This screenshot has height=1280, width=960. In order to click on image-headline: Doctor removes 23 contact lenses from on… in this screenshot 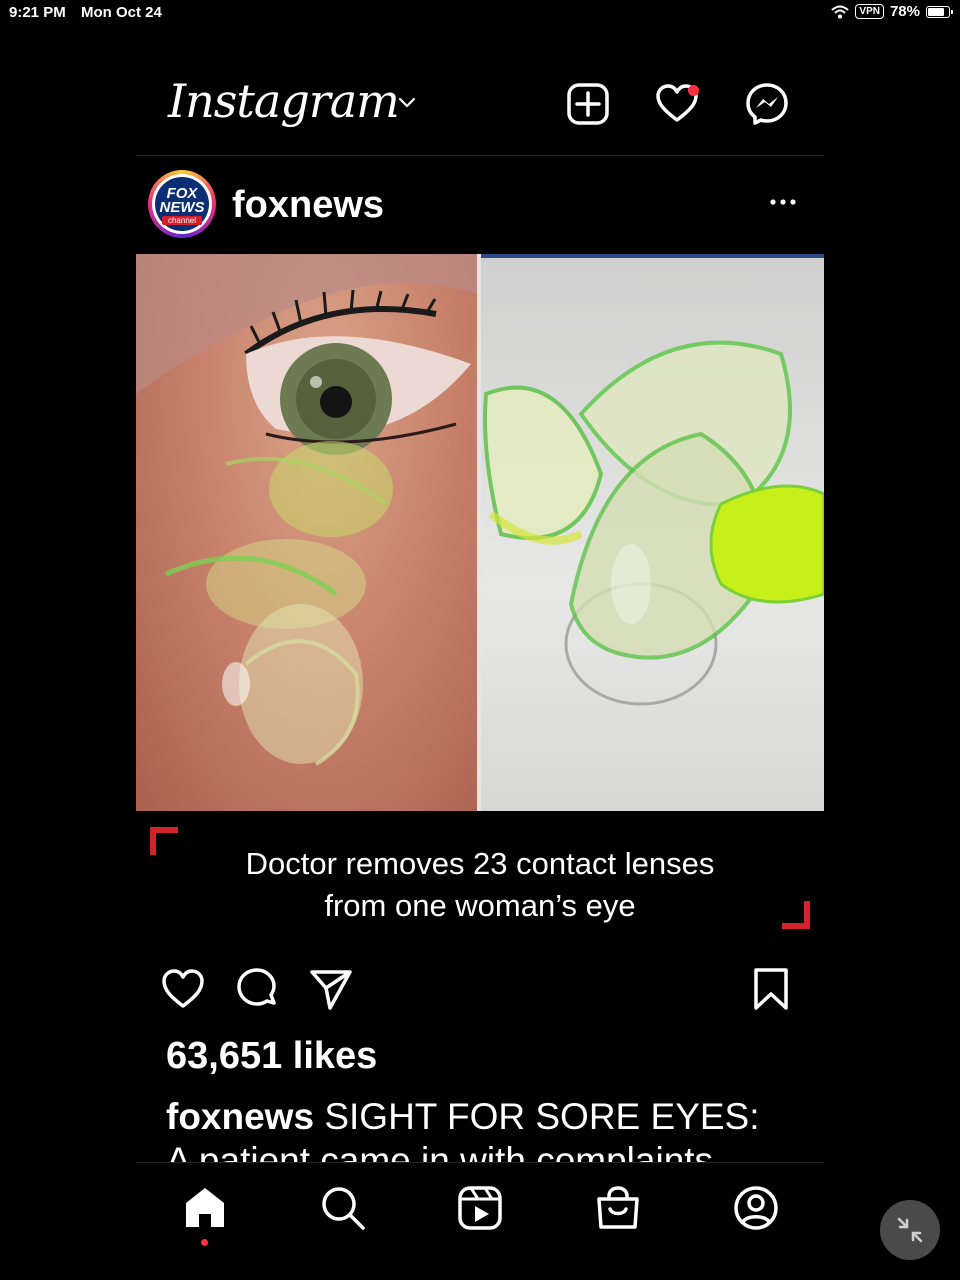, I will do `click(480, 881)`.